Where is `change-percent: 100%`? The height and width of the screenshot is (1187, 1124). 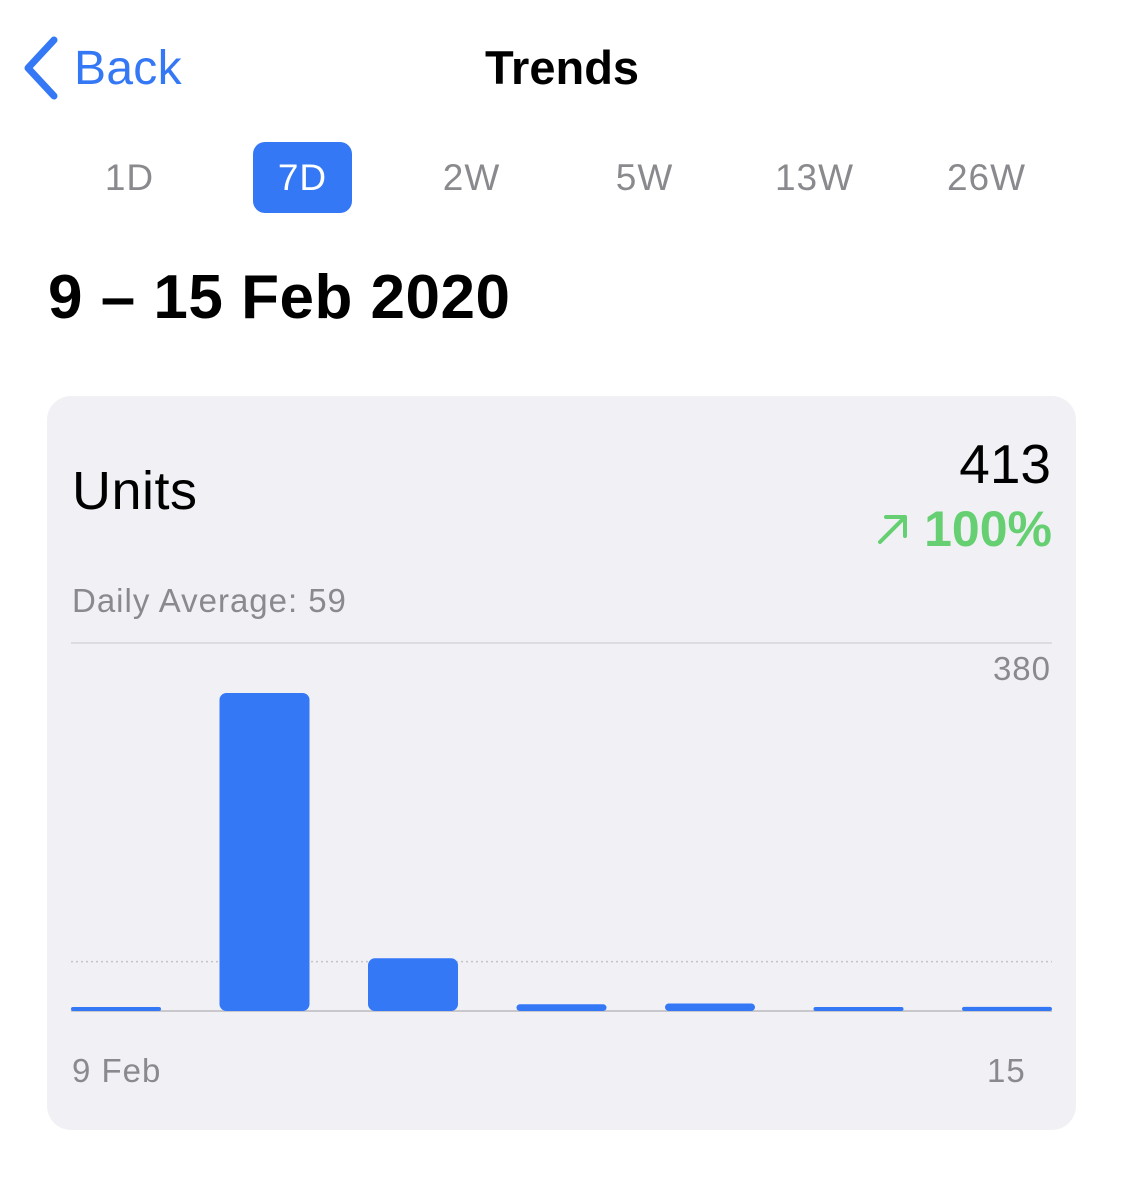 change-percent: 100% is located at coordinates (988, 529).